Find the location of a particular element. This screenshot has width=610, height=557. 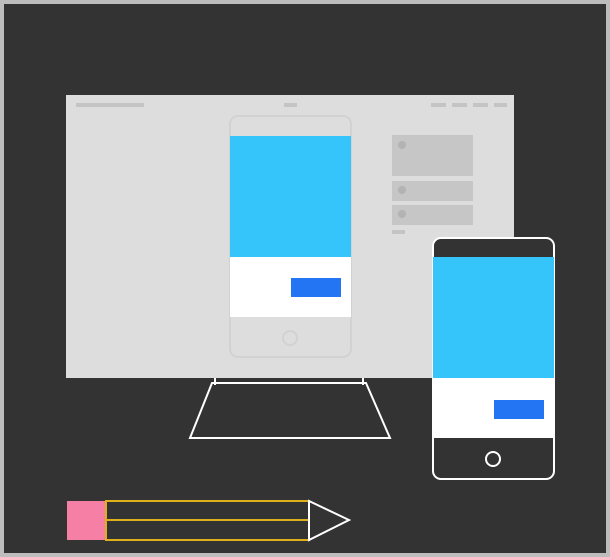

smartphone-icon is located at coordinates (493, 358).